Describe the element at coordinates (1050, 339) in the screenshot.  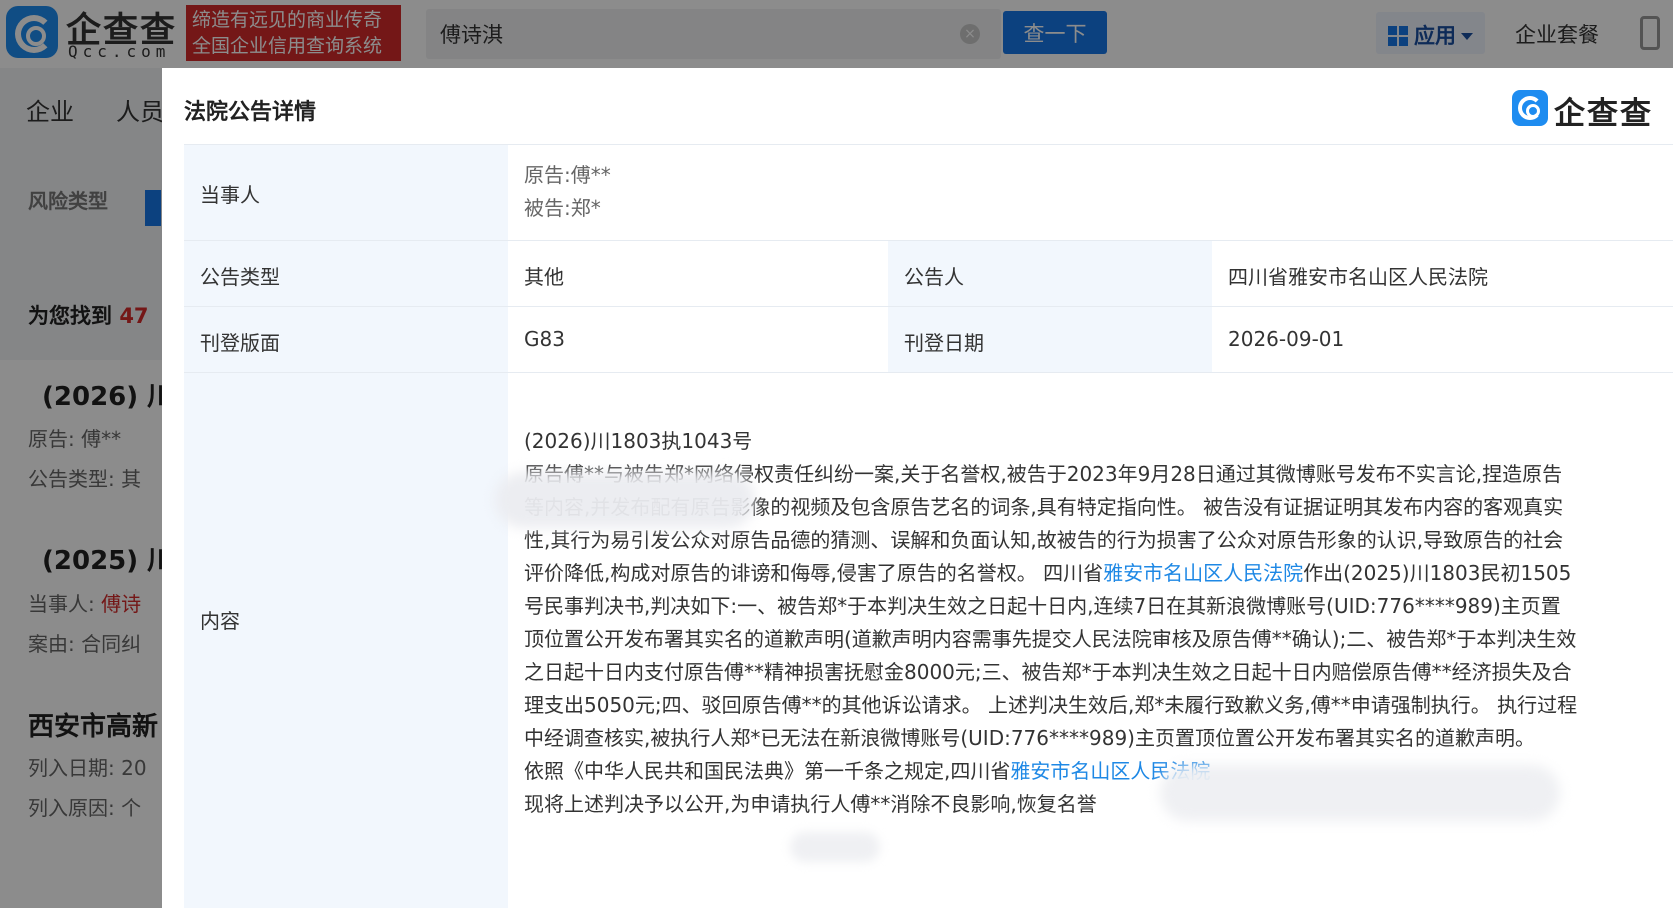
I see `date-label-cell: 刊登日期` at that location.